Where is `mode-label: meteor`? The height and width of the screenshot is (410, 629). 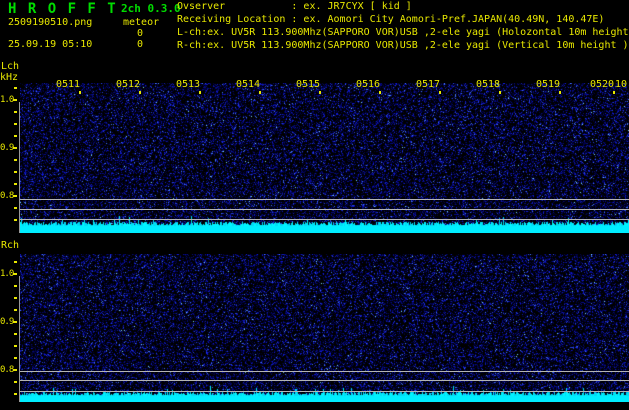 mode-label: meteor is located at coordinates (141, 22).